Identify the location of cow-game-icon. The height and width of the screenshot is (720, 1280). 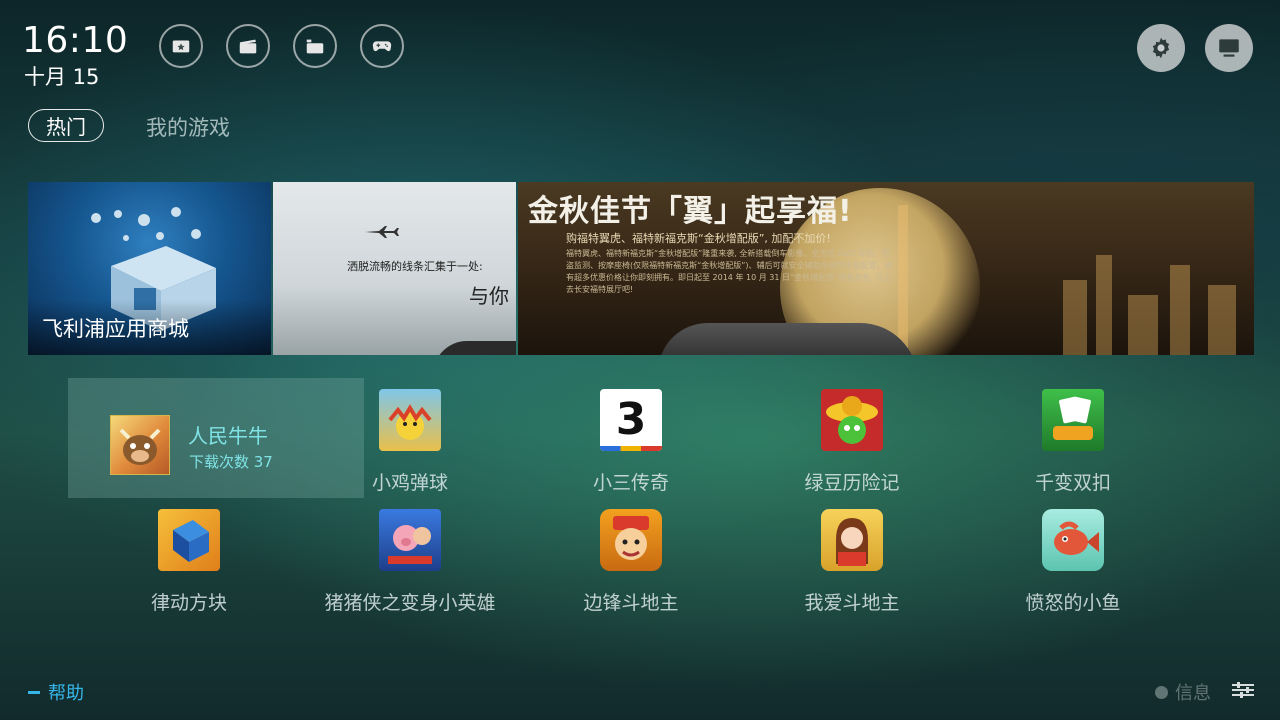
(140, 445).